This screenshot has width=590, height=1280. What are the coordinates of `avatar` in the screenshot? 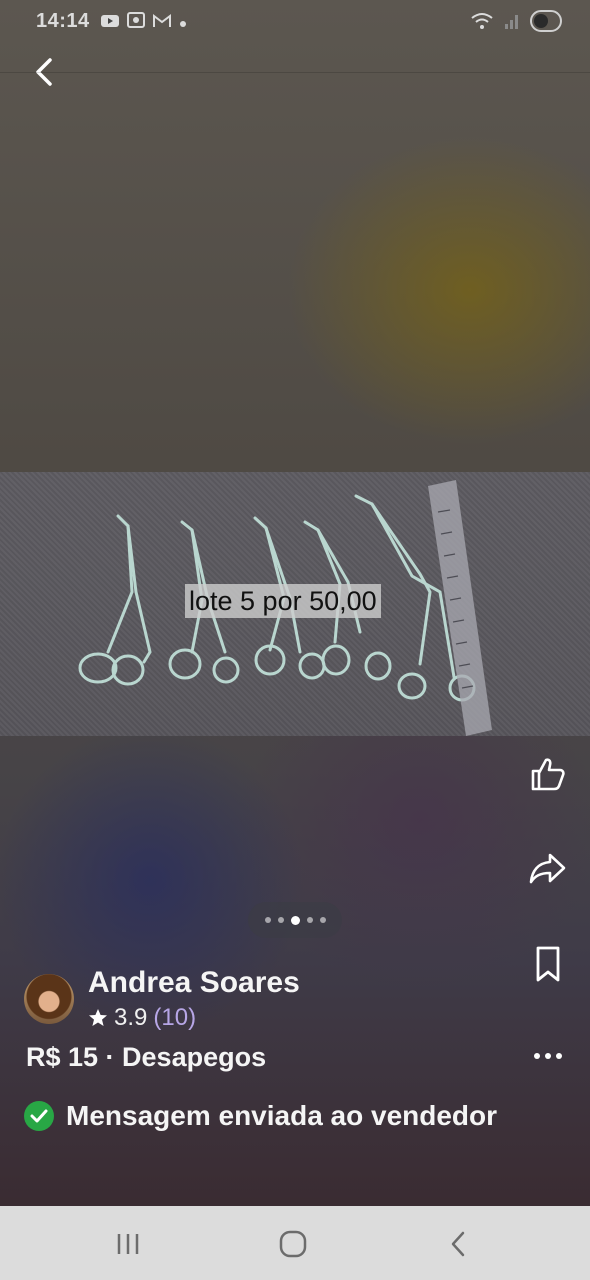 It's located at (49, 999).